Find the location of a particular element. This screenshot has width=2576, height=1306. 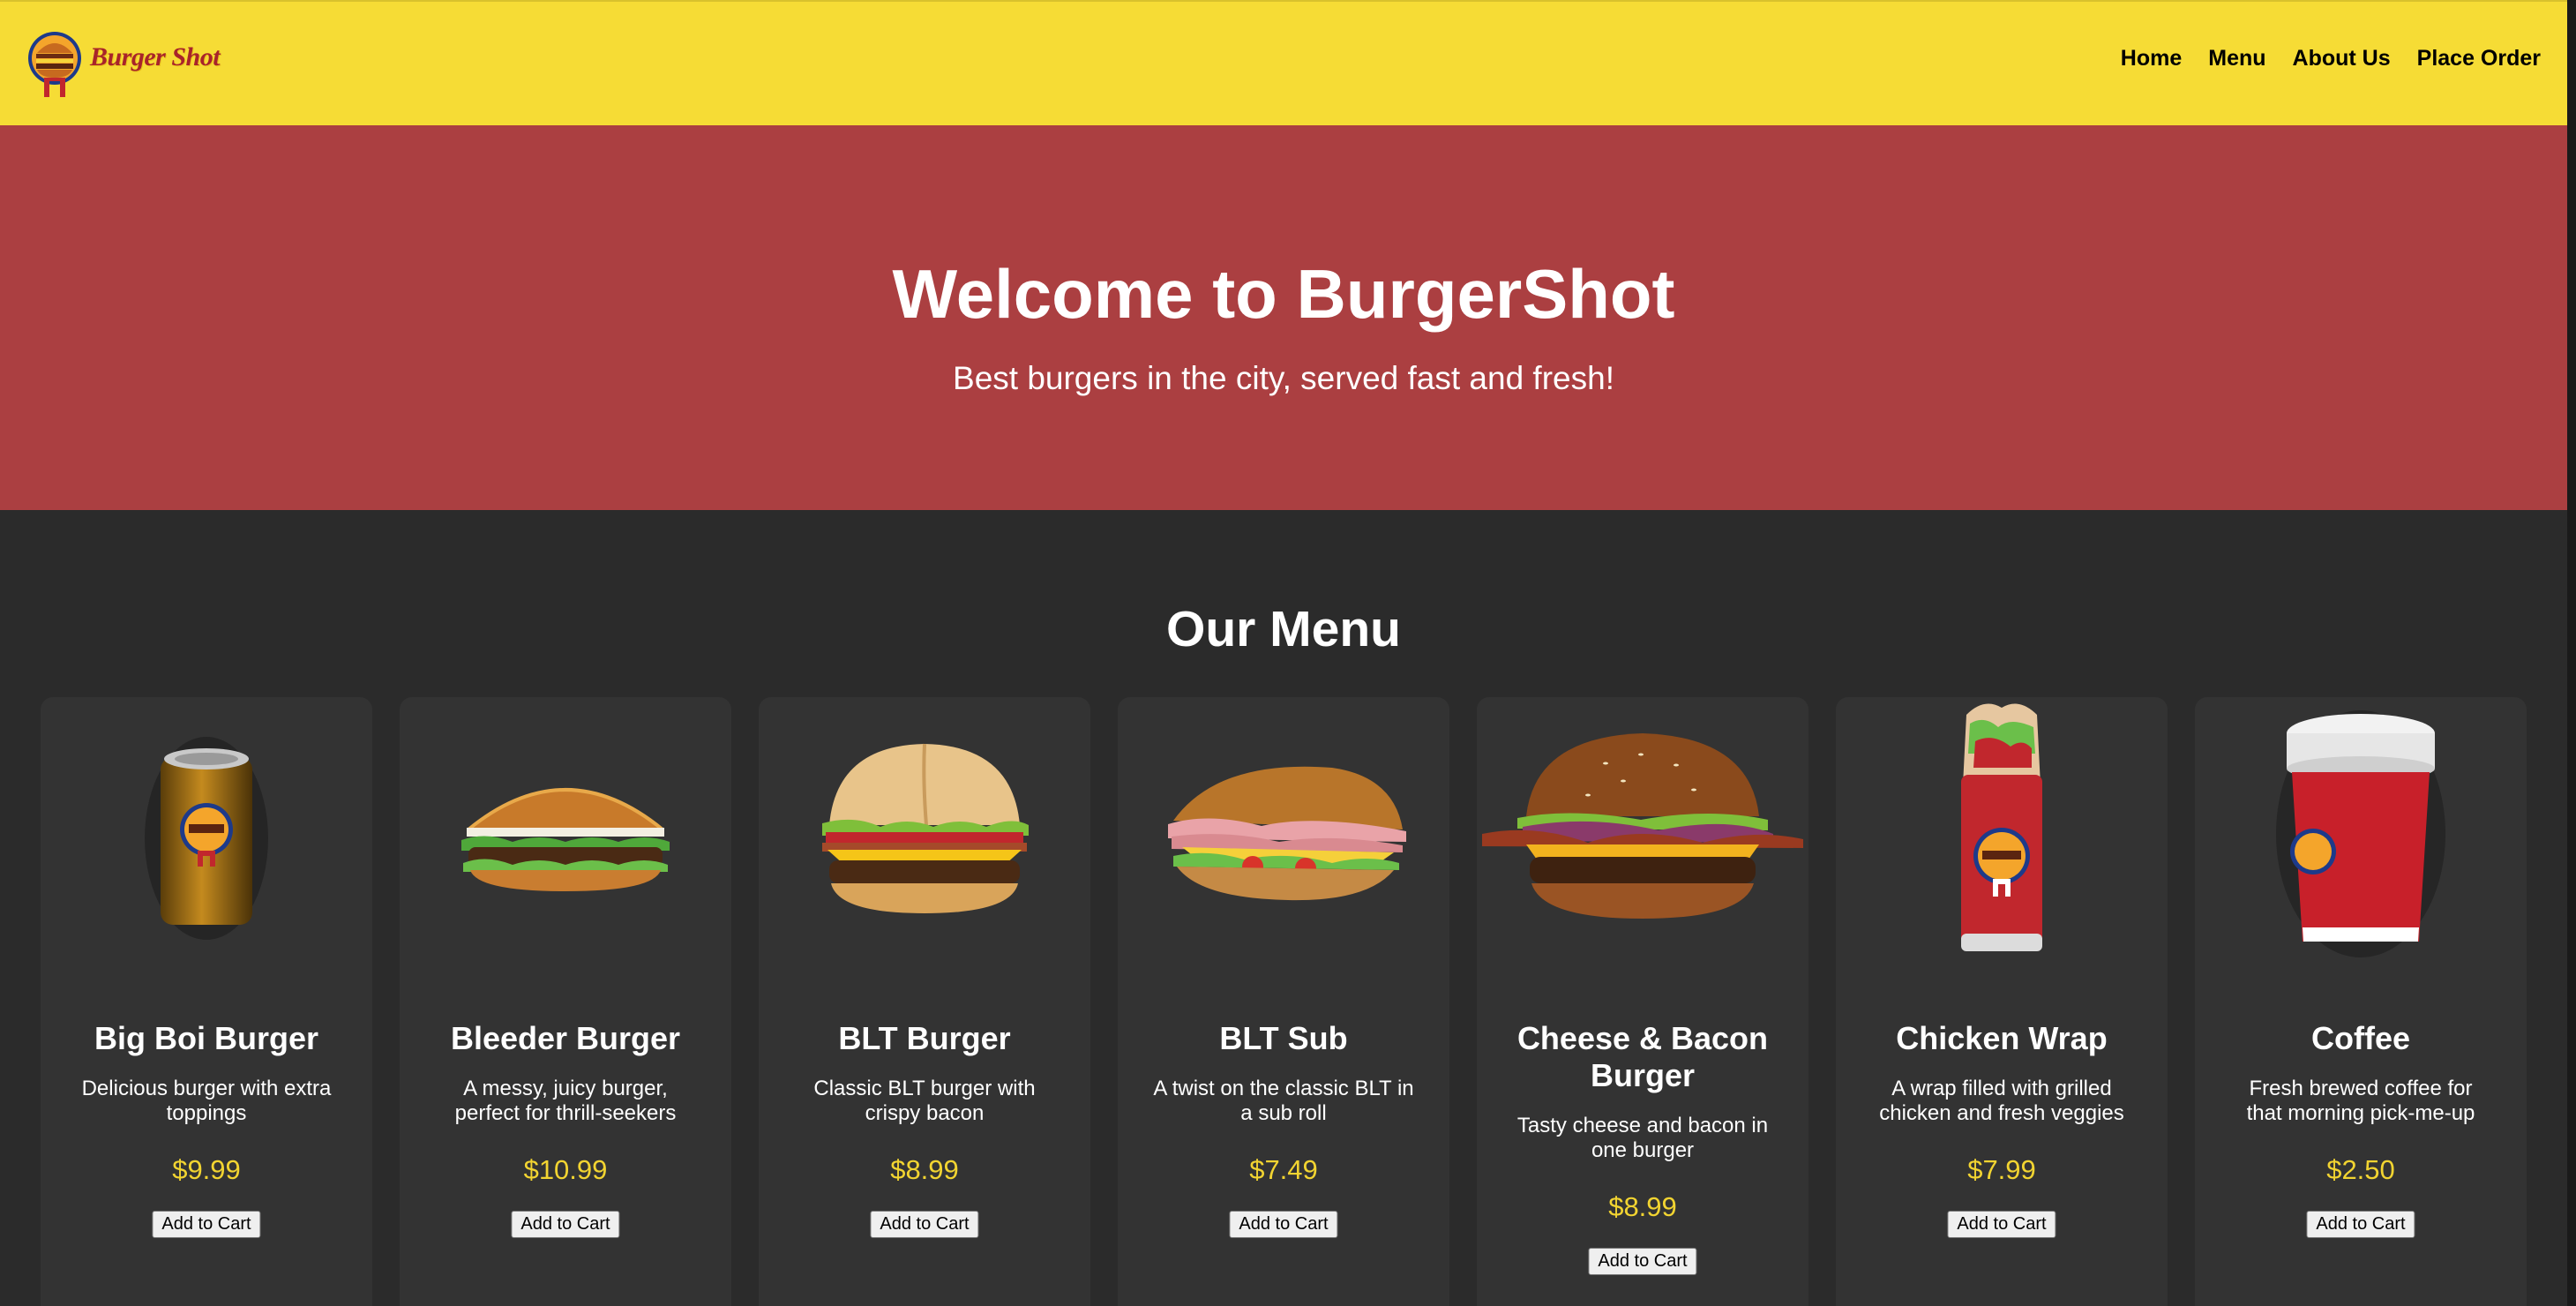

item-name: Coffee is located at coordinates (2360, 1038).